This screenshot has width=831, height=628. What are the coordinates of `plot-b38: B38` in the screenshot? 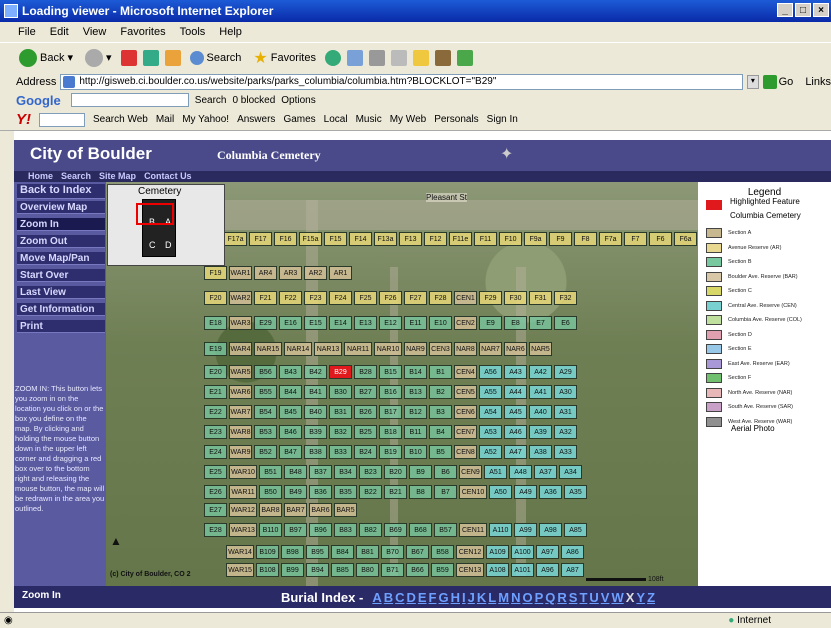 It's located at (315, 452).